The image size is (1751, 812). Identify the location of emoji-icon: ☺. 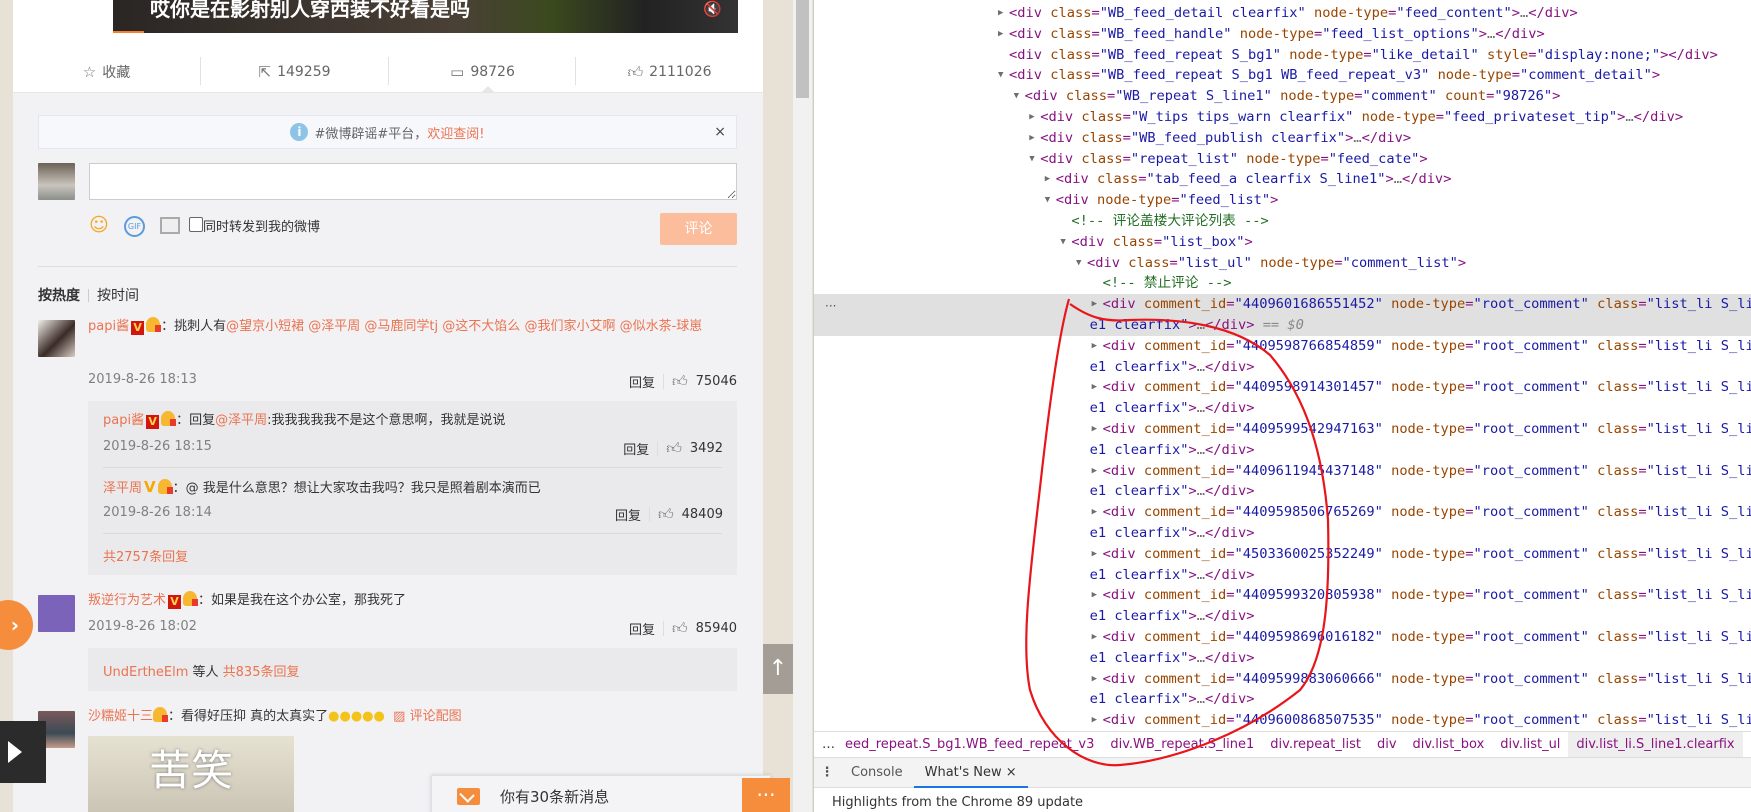
(99, 225).